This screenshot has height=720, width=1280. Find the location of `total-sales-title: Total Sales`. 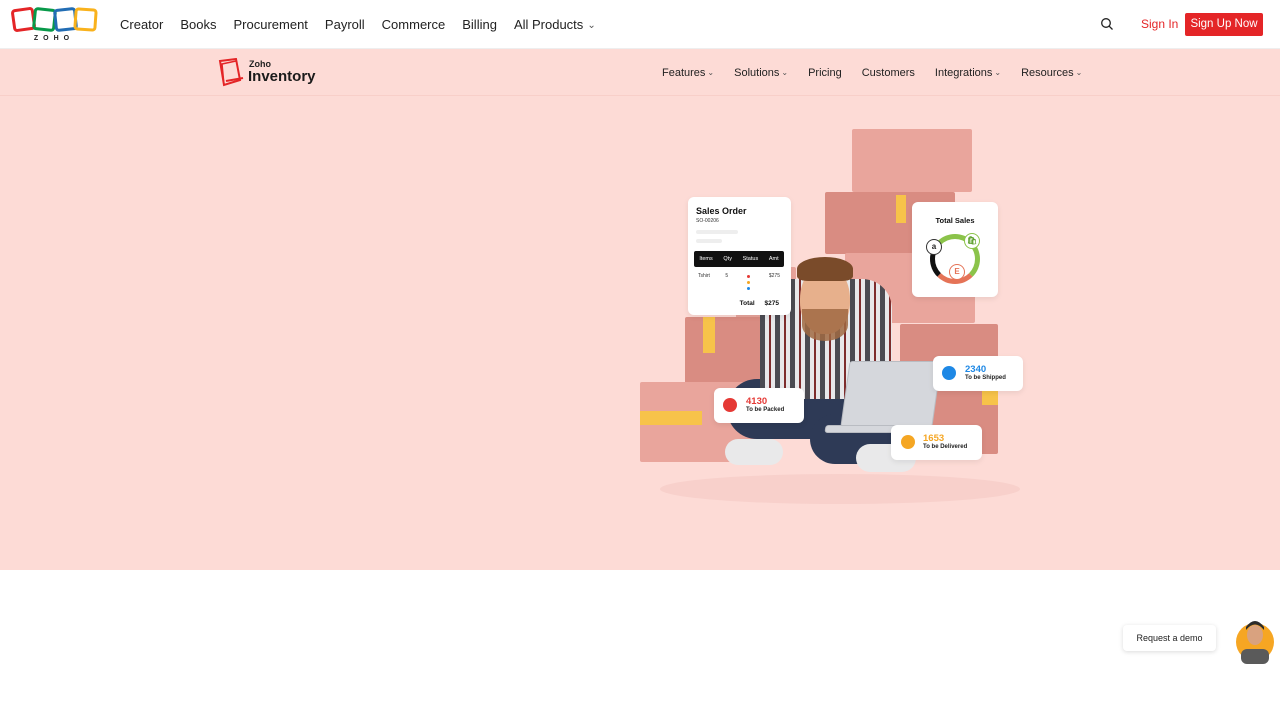

total-sales-title: Total Sales is located at coordinates (955, 220).